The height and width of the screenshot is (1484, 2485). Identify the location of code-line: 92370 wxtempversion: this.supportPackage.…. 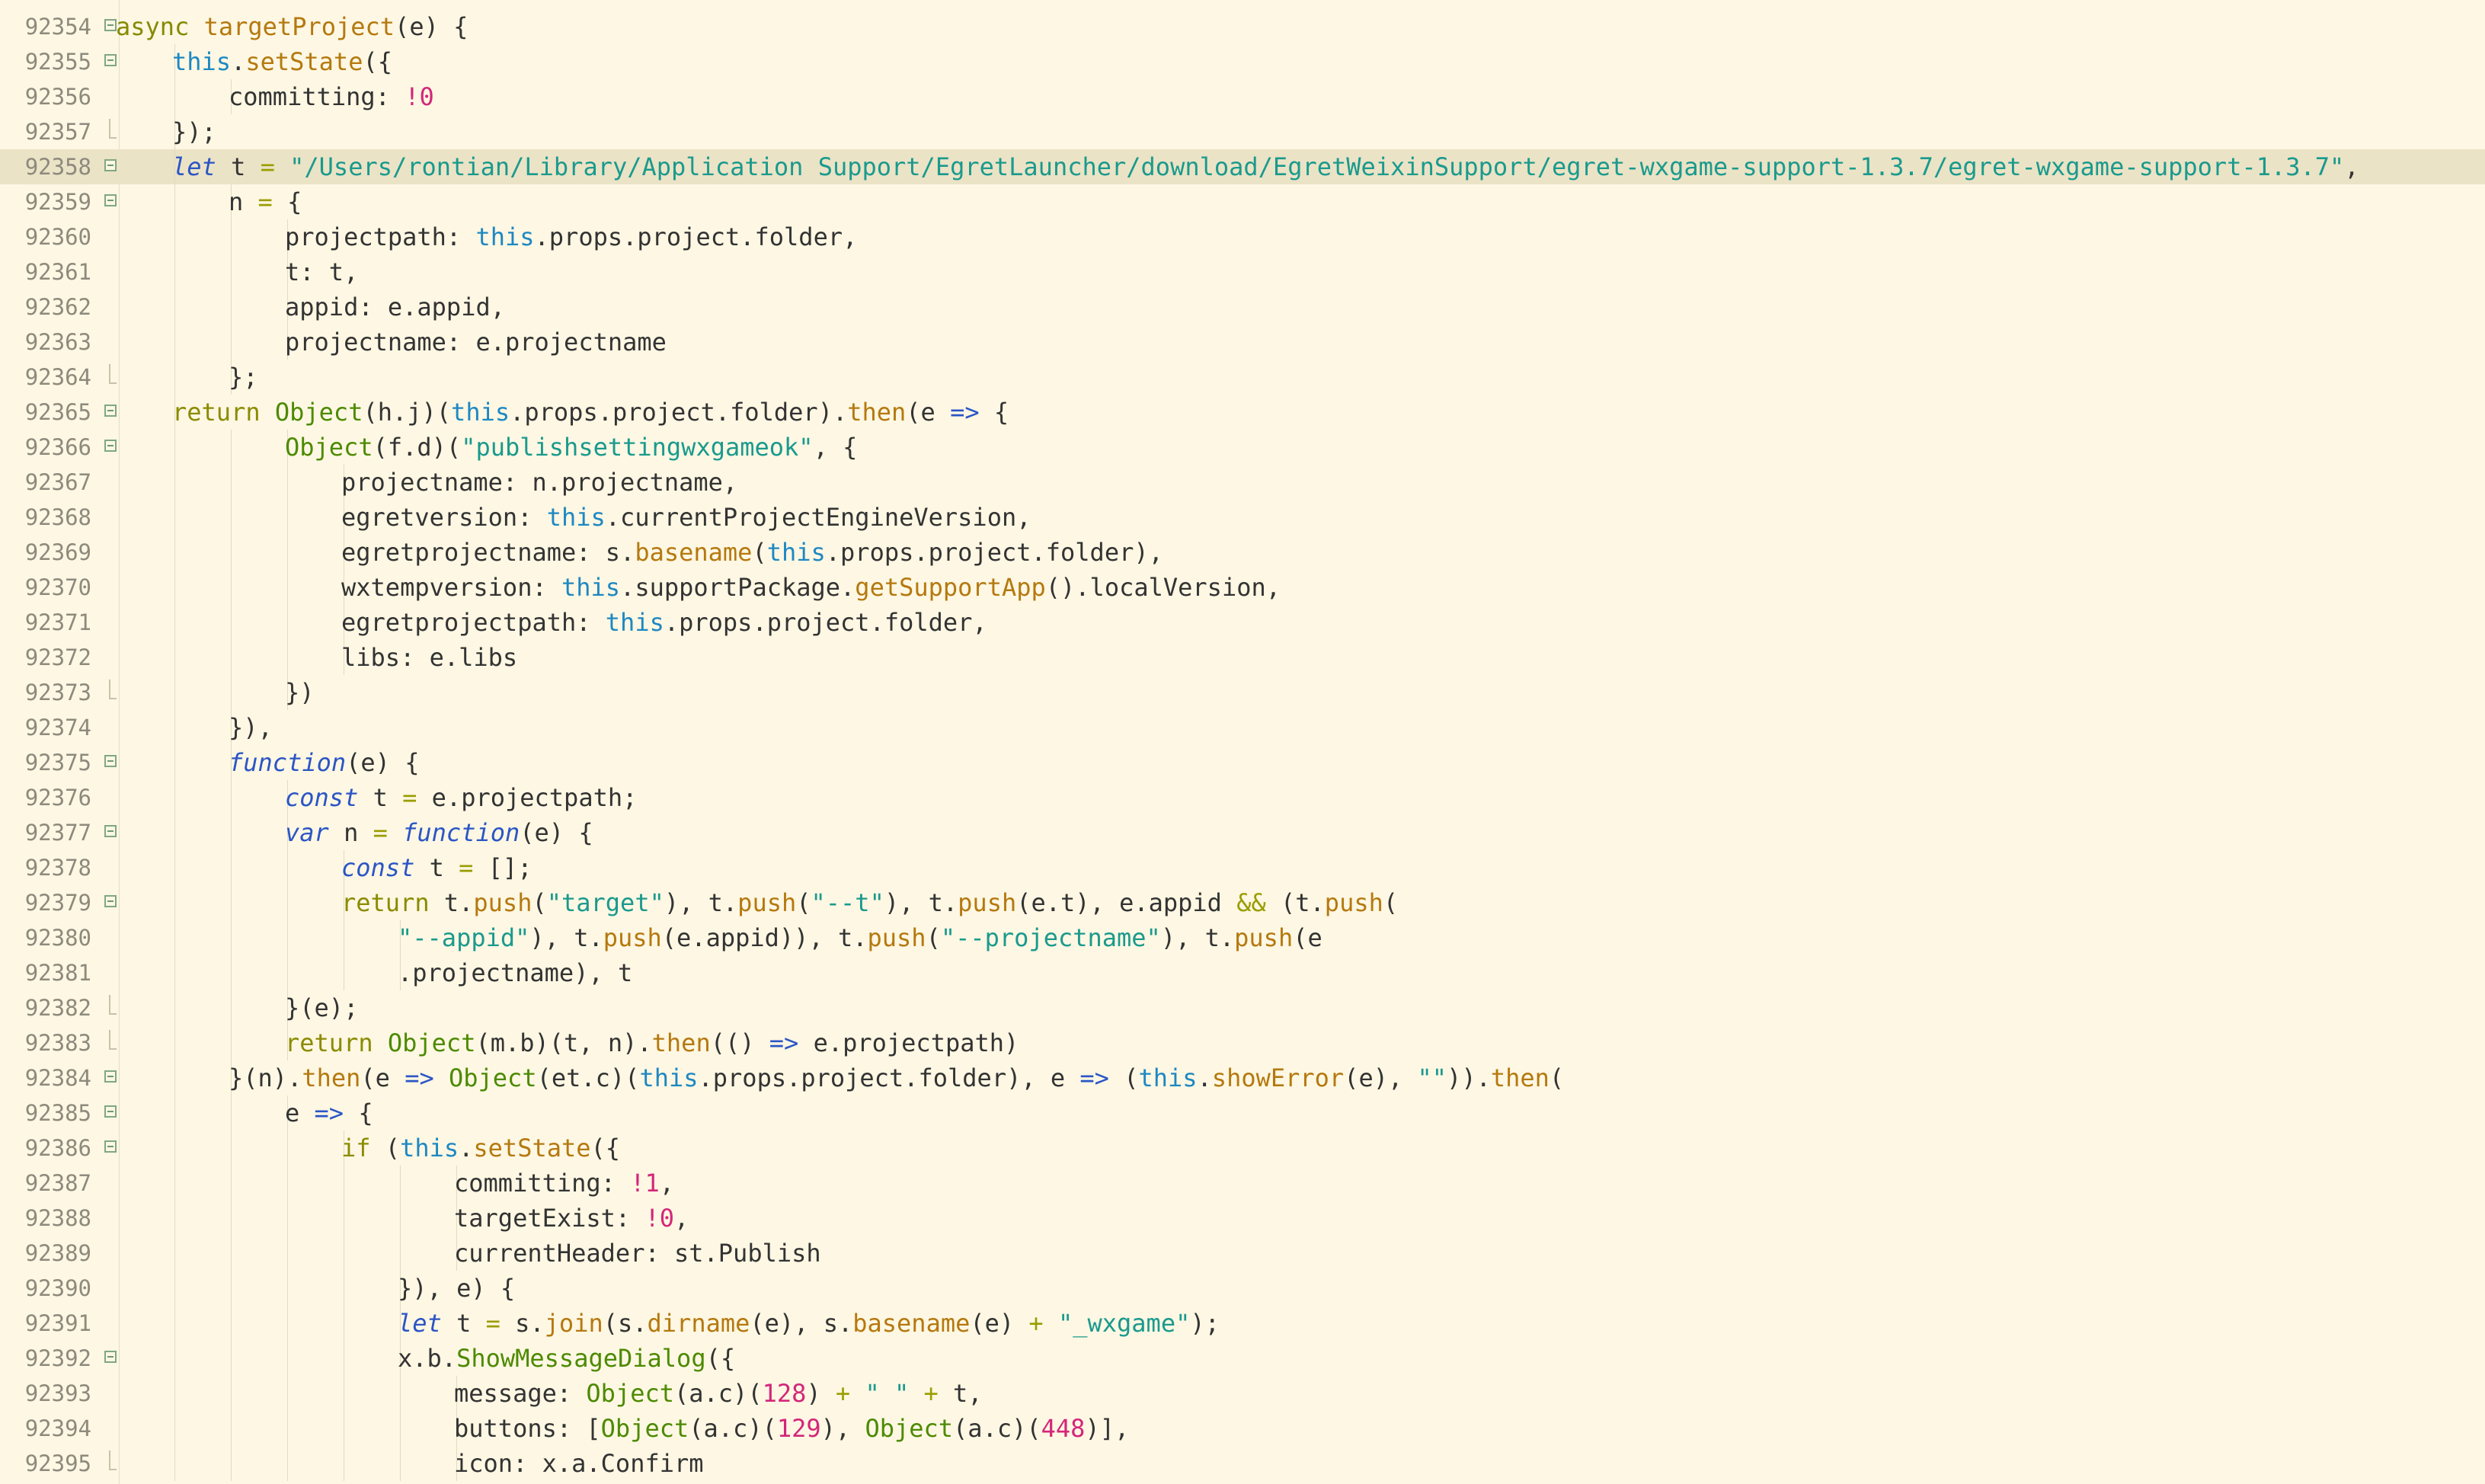
(1242, 587).